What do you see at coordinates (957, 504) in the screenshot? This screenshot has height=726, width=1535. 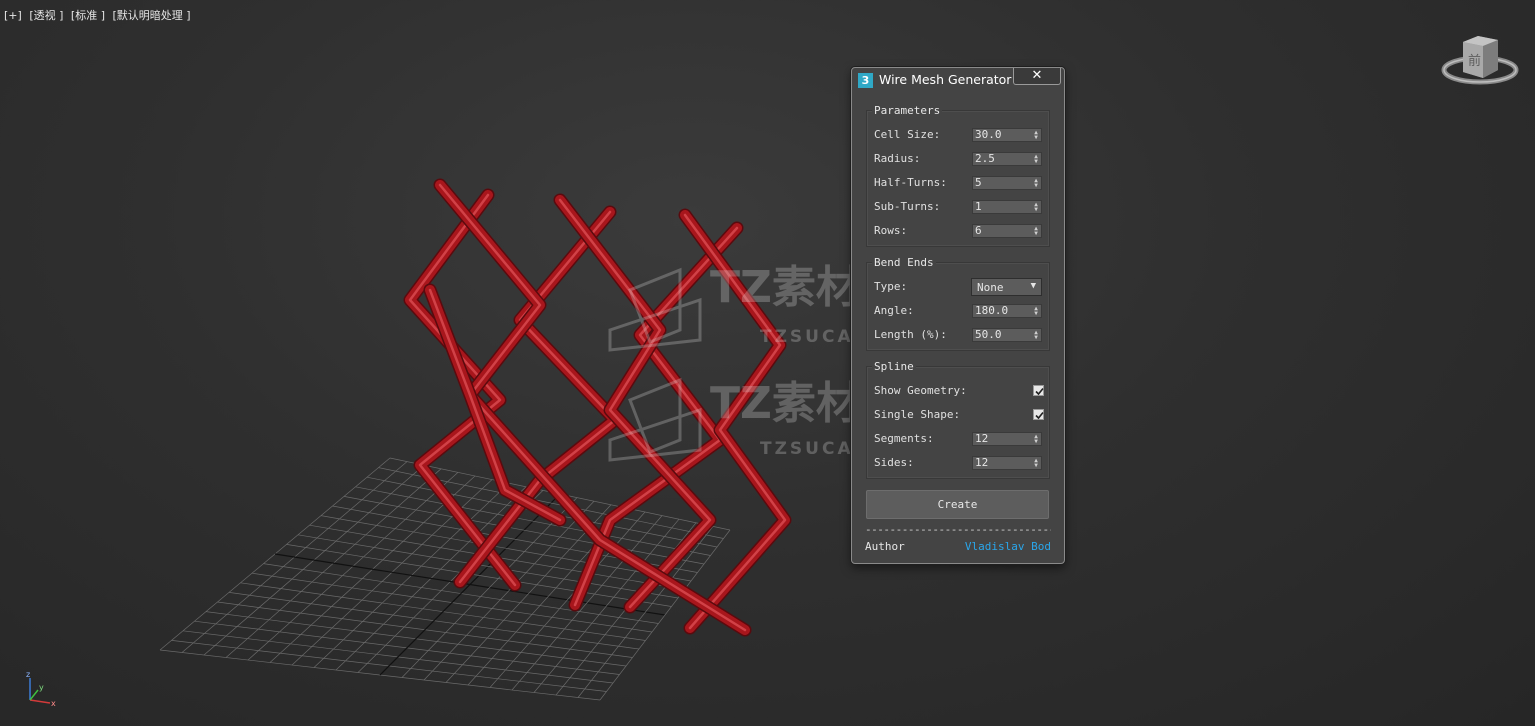 I see `create-button: Create` at bounding box center [957, 504].